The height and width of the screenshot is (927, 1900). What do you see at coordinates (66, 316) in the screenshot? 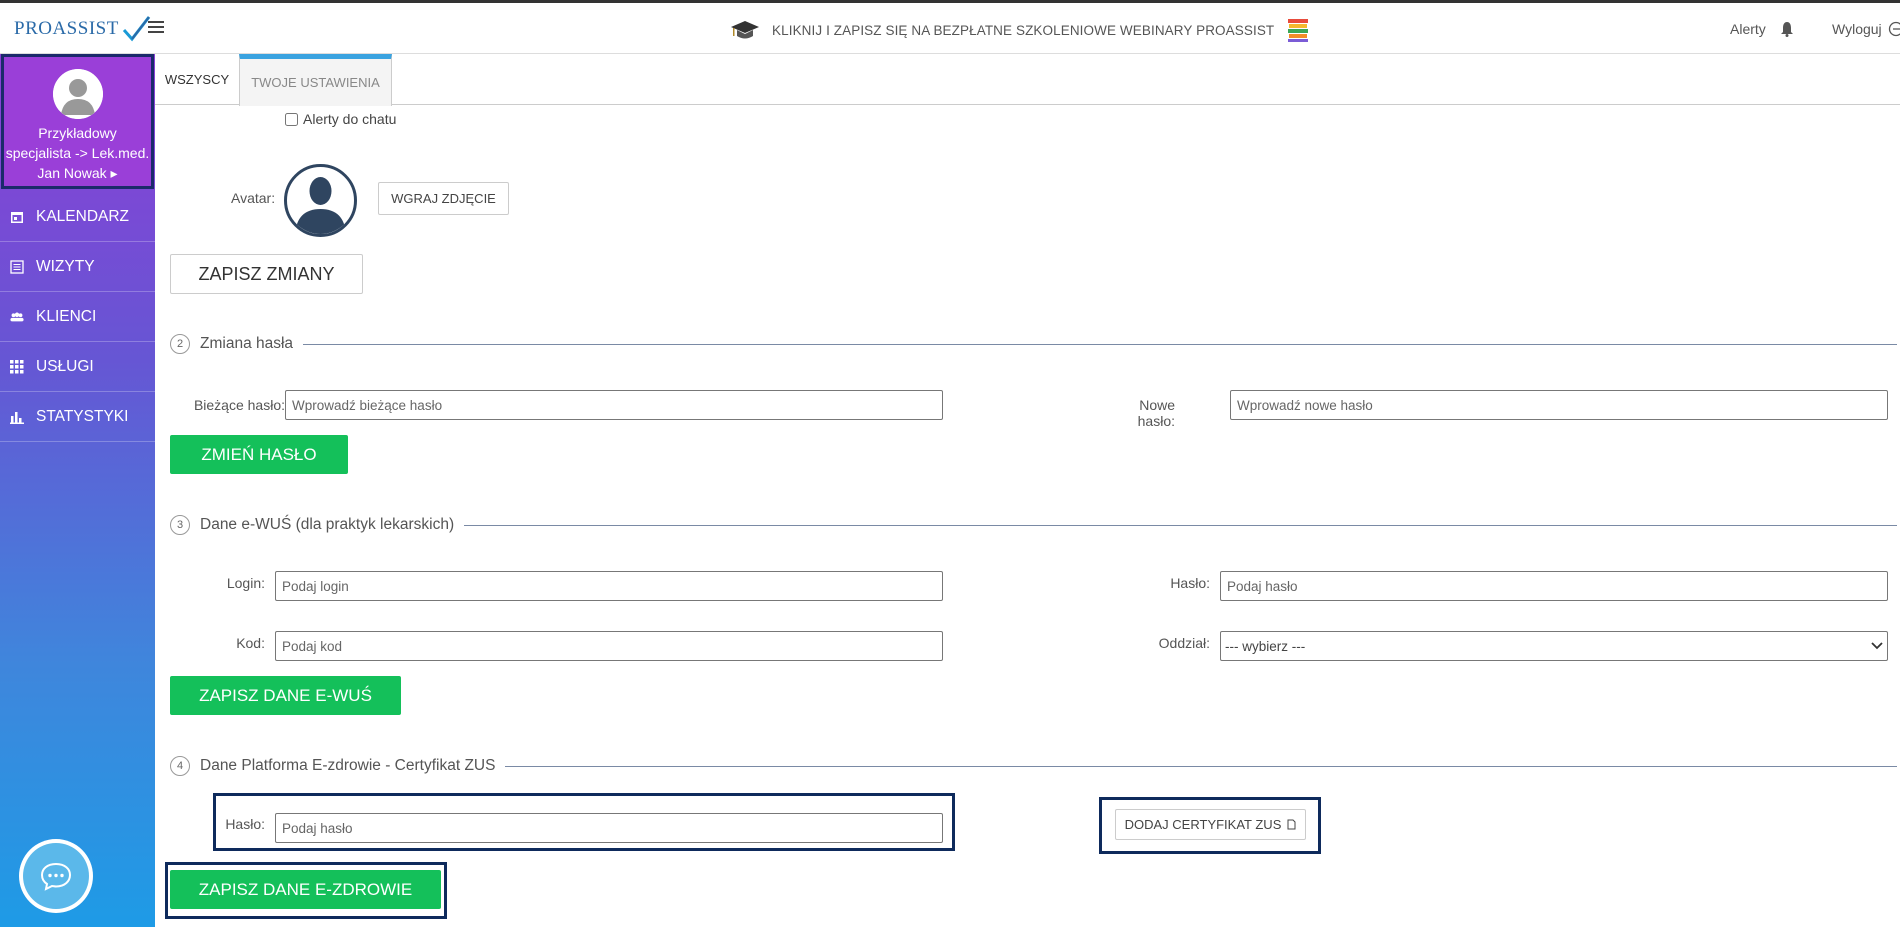
I see `sidebar-item-label: KLIENCI` at bounding box center [66, 316].